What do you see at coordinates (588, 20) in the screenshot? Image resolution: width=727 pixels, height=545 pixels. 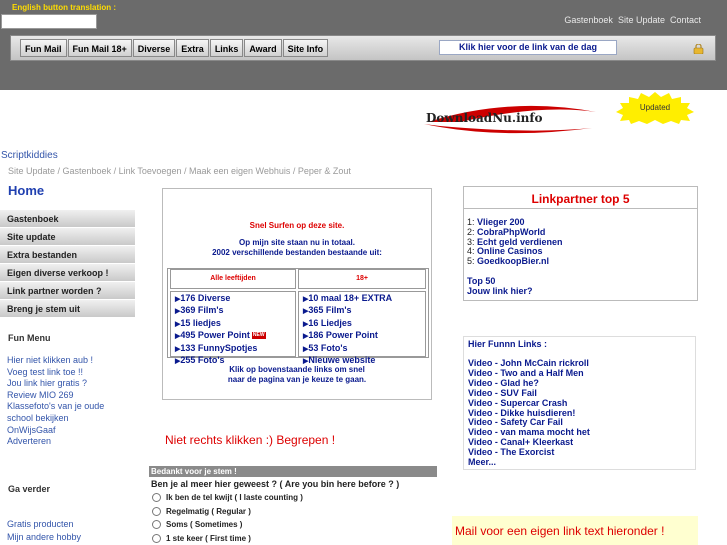 I see `top-link-gastenboek: Gastenboek` at bounding box center [588, 20].